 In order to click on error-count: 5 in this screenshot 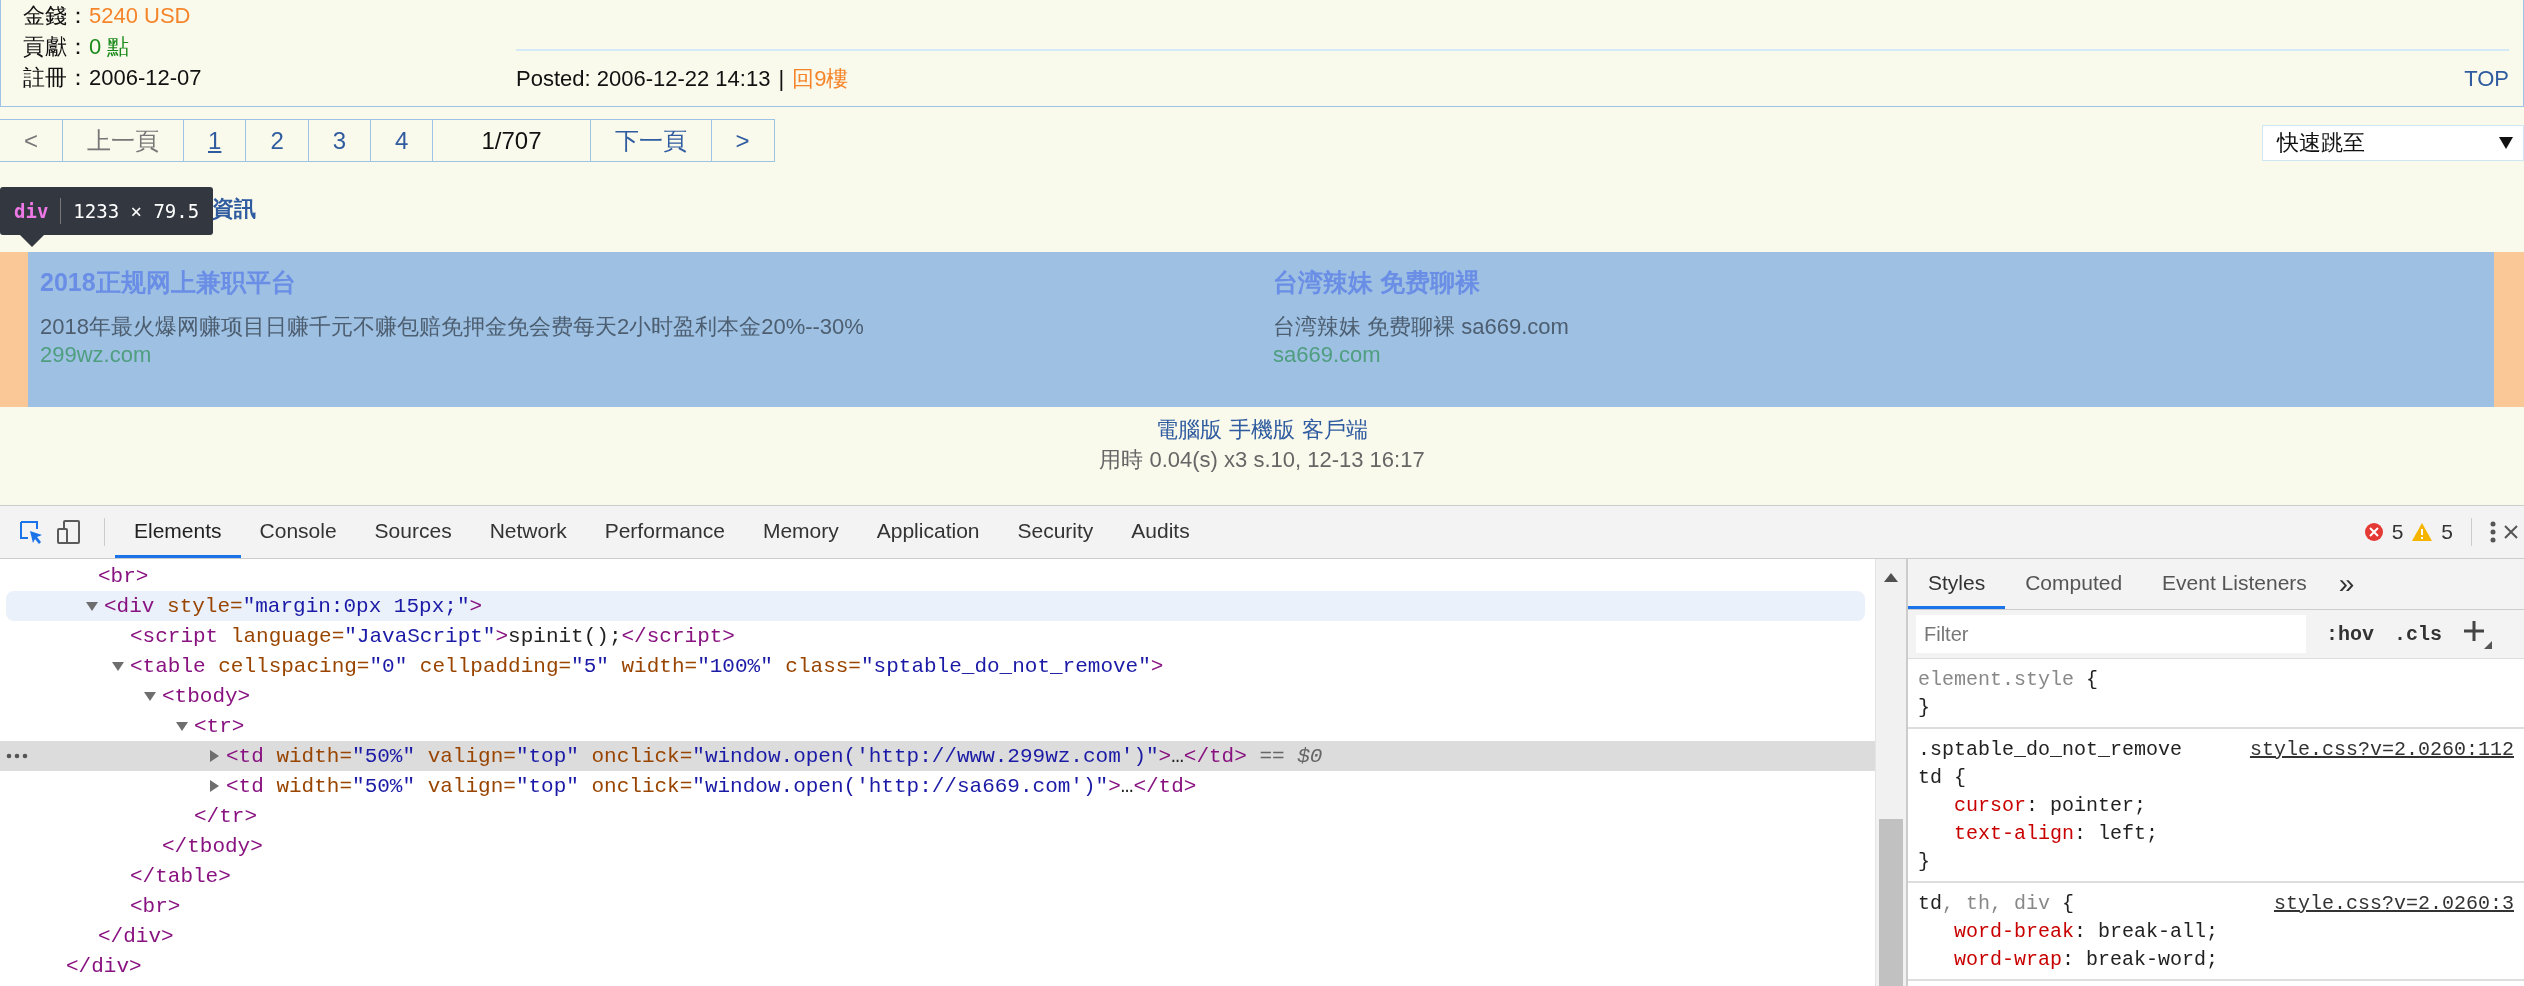, I will do `click(2397, 532)`.